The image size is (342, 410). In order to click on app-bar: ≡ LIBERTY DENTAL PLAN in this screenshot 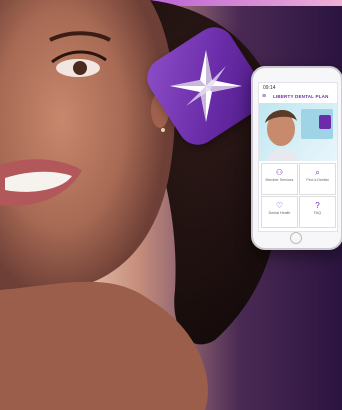, I will do `click(298, 96)`.